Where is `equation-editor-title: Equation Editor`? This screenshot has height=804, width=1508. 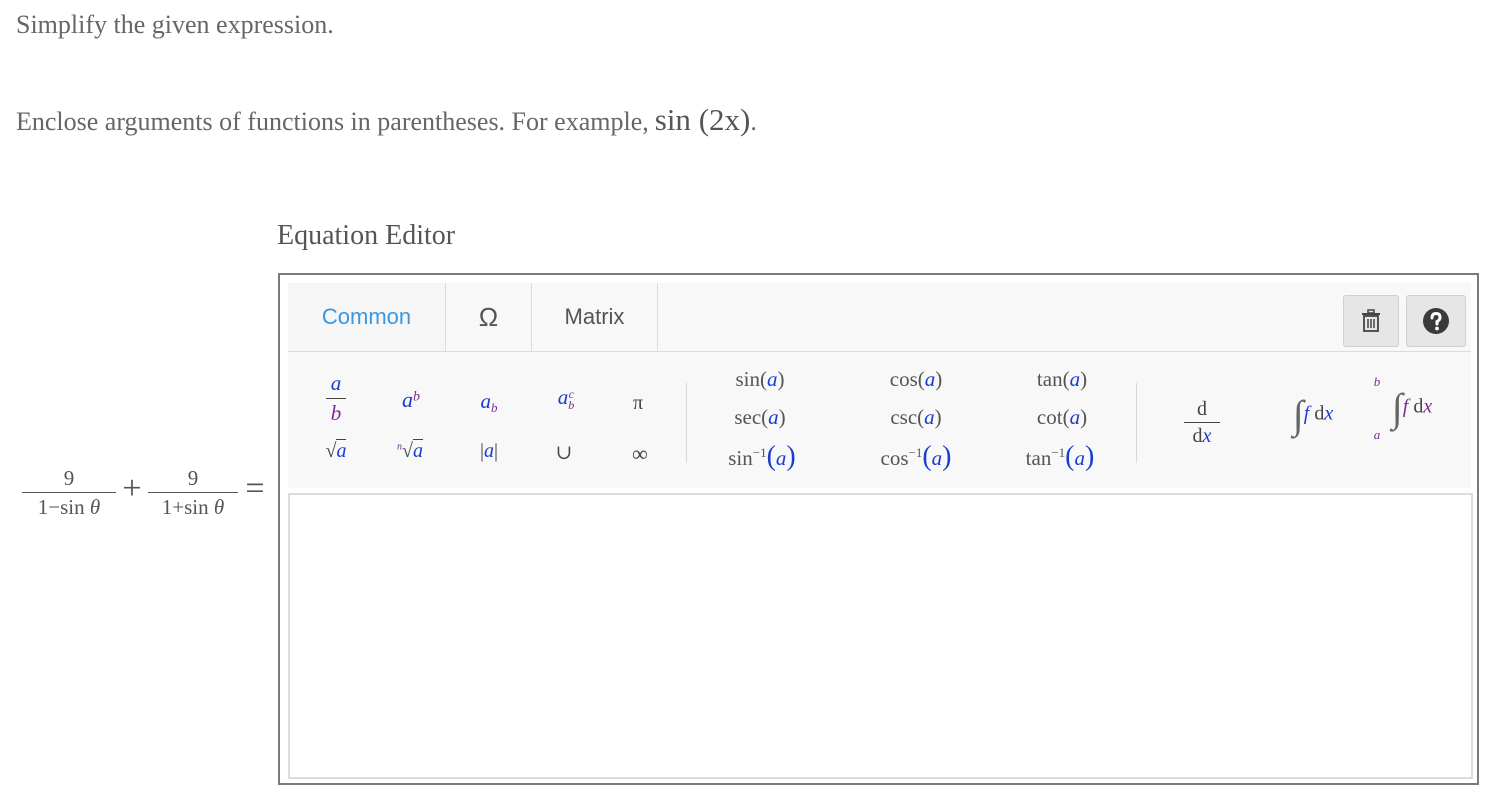 equation-editor-title: Equation Editor is located at coordinates (366, 235).